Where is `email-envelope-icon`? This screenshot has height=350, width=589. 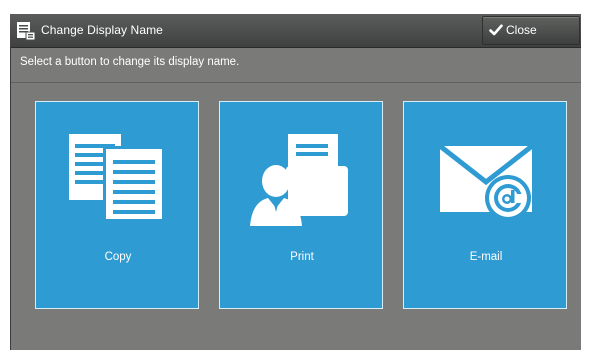 email-envelope-icon is located at coordinates (486, 182).